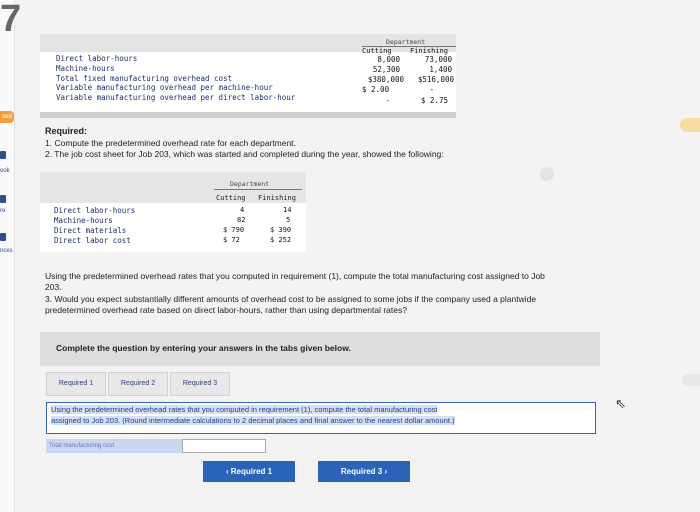  I want to click on background-dot, so click(547, 174).